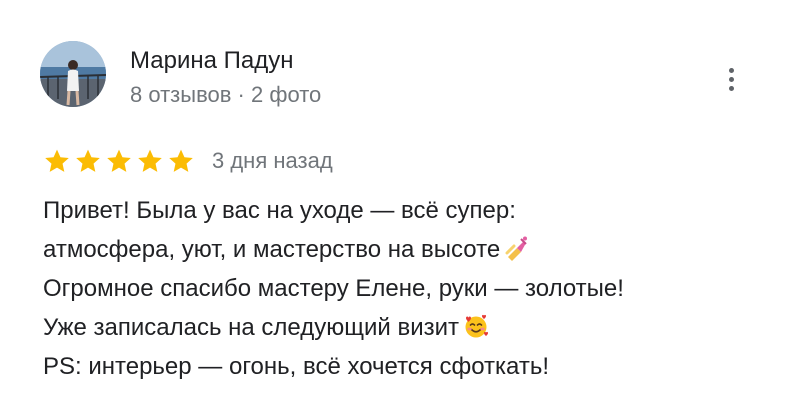  Describe the element at coordinates (517, 248) in the screenshot. I see `nail-polish-emoji-icon` at that location.